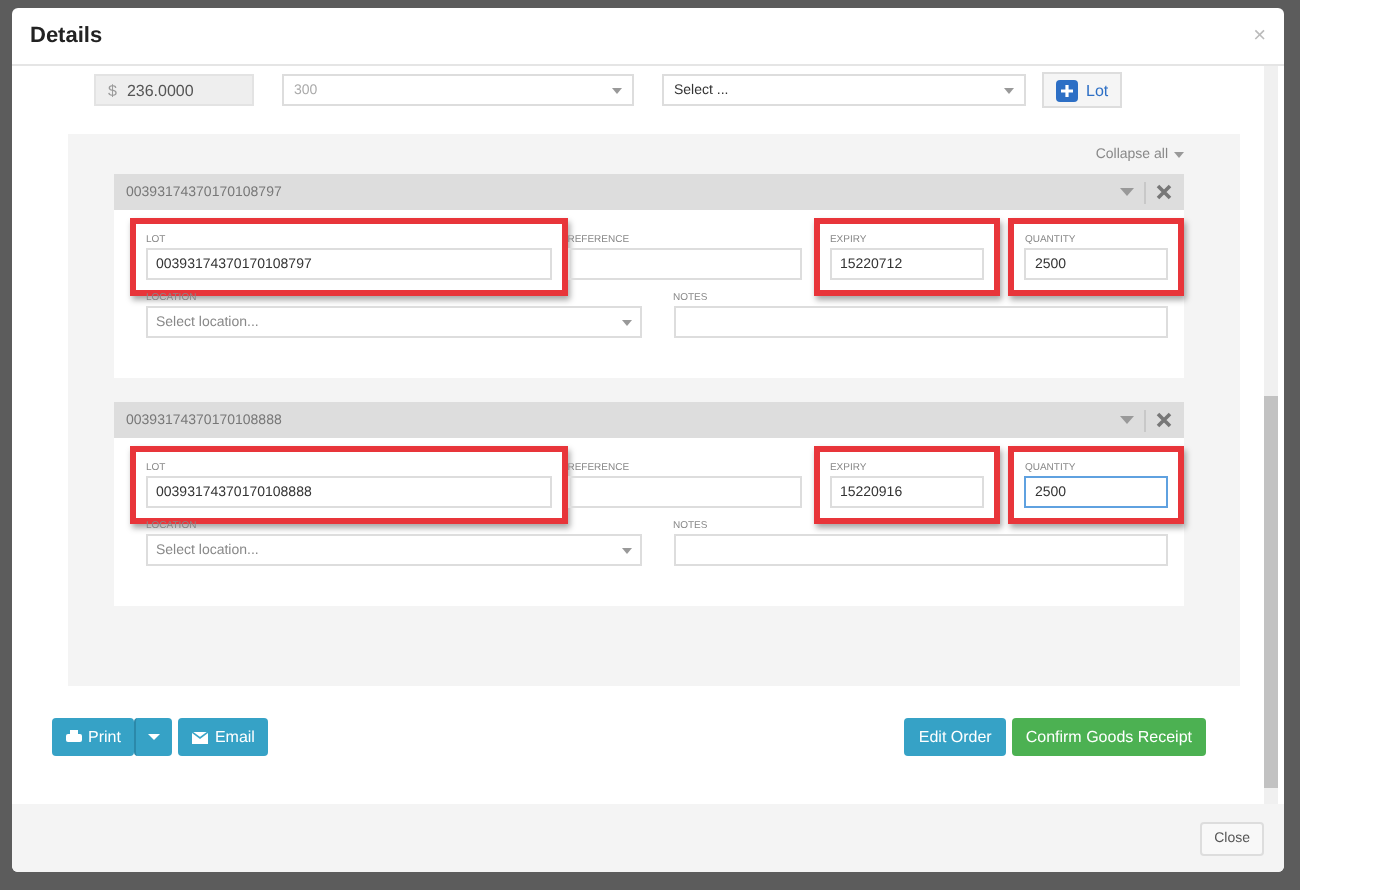 The width and height of the screenshot is (1396, 890). What do you see at coordinates (1108, 737) in the screenshot?
I see `confirm-receipt-button: Confirm Goods Receipt` at bounding box center [1108, 737].